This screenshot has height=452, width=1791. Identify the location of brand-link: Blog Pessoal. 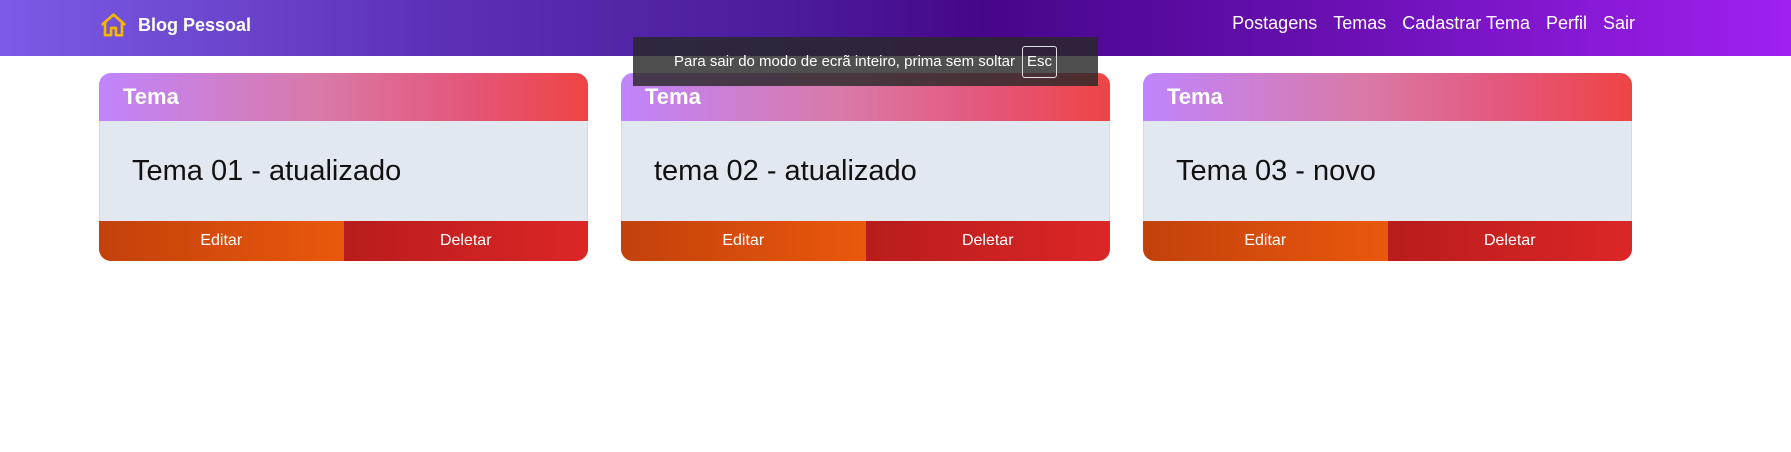
(175, 25).